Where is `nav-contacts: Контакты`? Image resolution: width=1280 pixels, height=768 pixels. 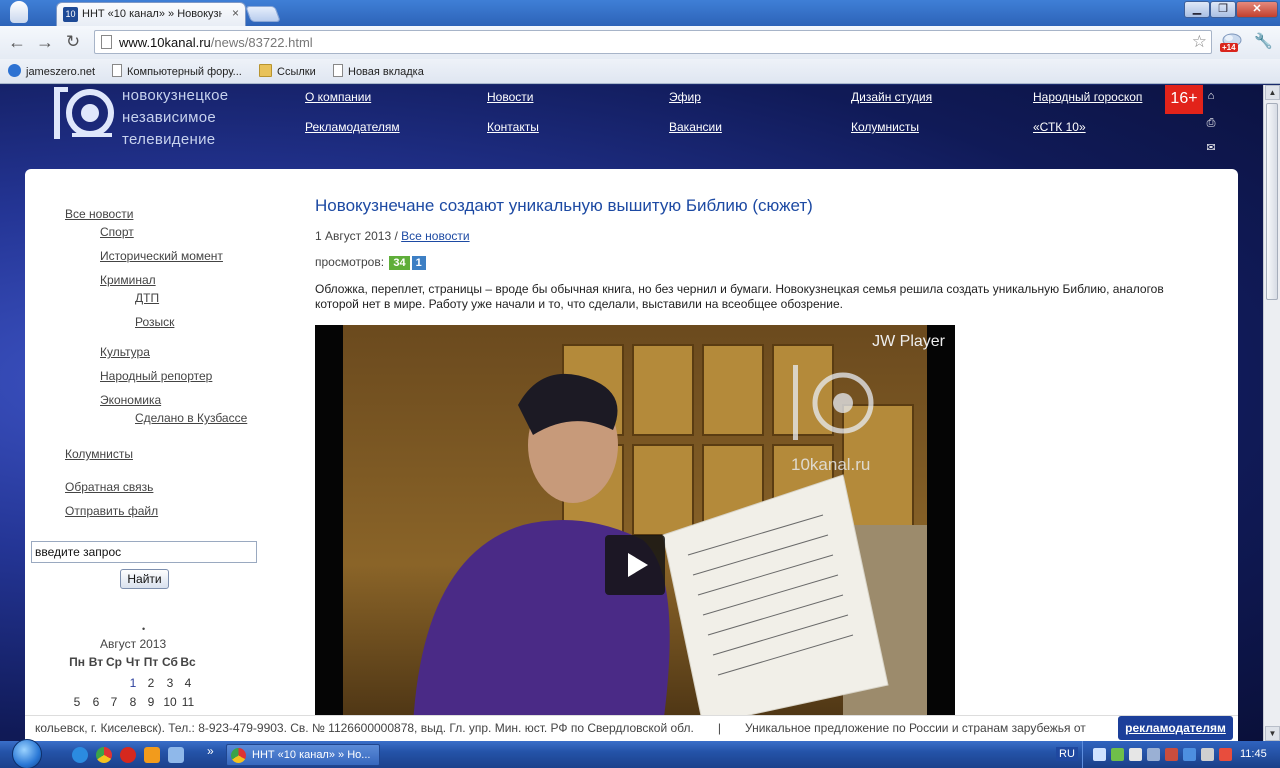 nav-contacts: Контакты is located at coordinates (513, 127).